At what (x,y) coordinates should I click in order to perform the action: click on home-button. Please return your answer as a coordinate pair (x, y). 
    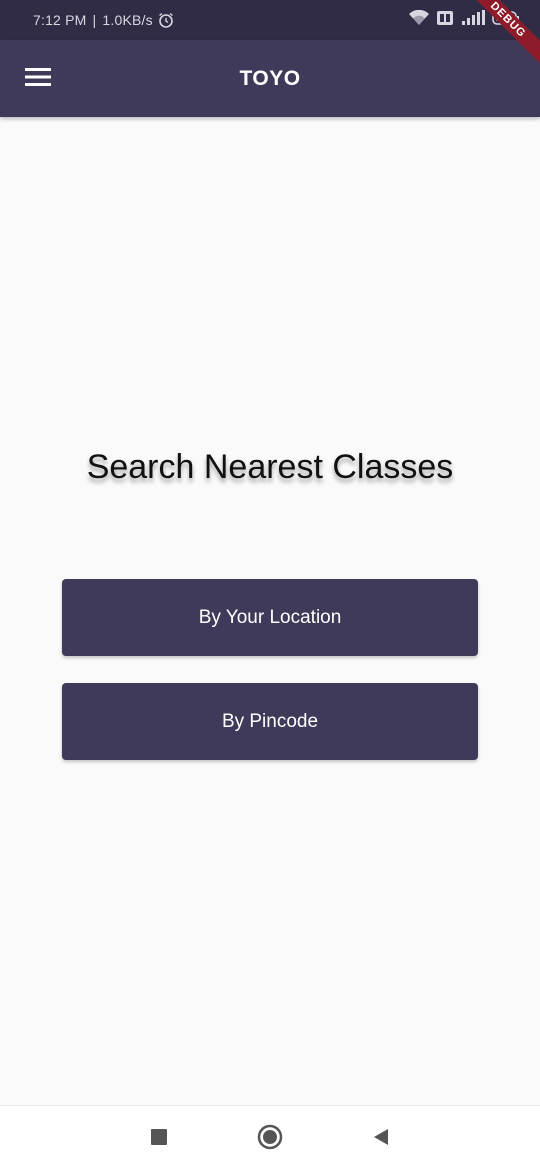
    Looking at the image, I should click on (270, 1139).